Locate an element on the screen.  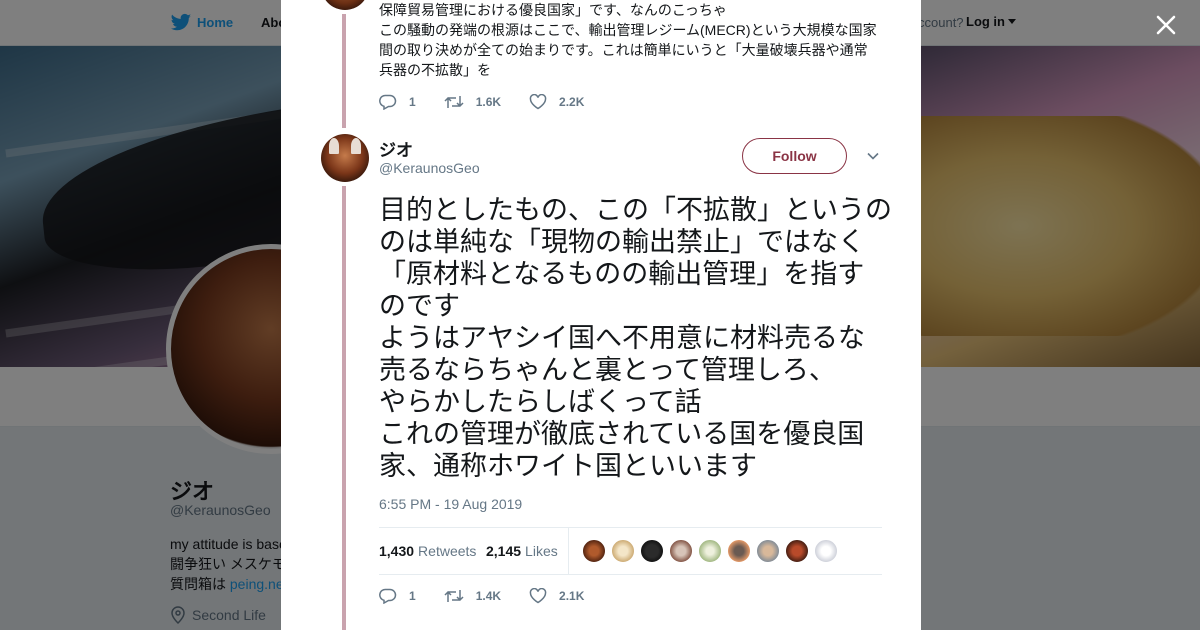
tweet-stats: 1,430 Retweets 2,145 Likes is located at coordinates (630, 551).